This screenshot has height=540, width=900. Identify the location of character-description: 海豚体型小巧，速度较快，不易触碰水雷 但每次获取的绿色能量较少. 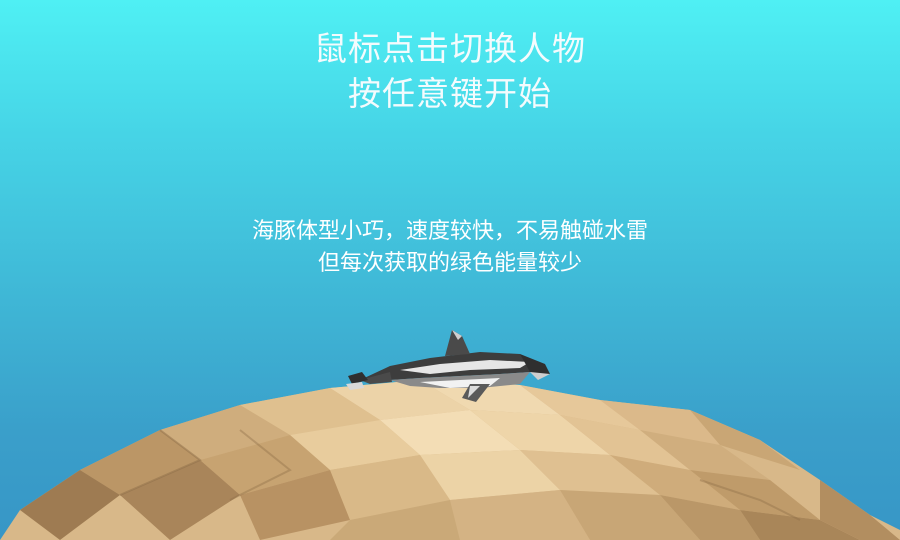
(450, 248).